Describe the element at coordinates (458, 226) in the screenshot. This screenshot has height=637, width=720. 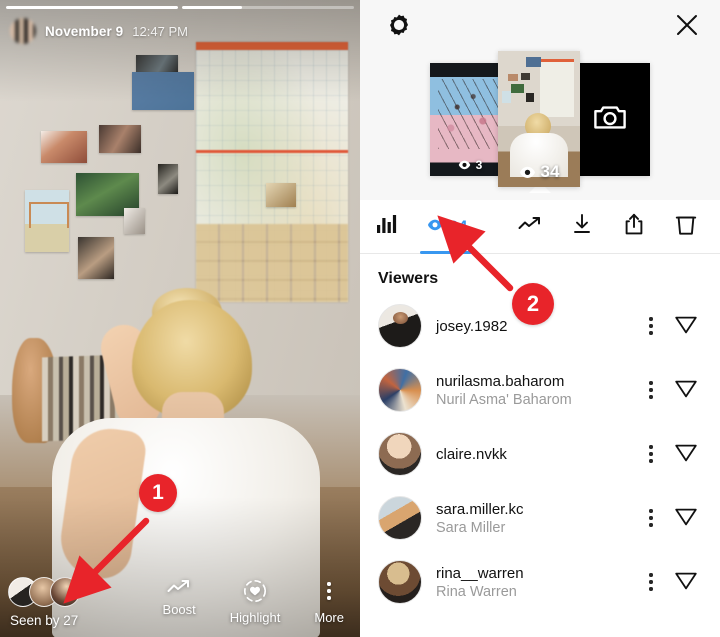
I see `views-count-label: 34` at that location.